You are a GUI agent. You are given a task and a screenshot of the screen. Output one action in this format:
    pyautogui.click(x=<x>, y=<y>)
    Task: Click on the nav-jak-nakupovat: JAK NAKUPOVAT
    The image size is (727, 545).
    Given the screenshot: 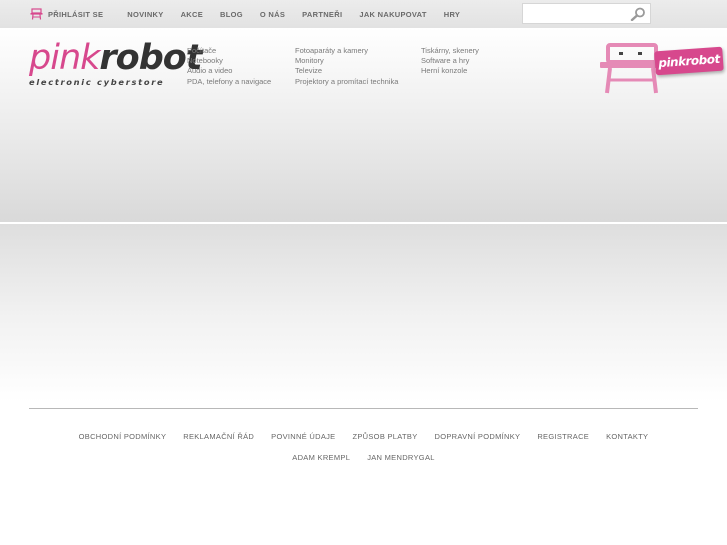 What is the action you would take?
    pyautogui.click(x=392, y=14)
    